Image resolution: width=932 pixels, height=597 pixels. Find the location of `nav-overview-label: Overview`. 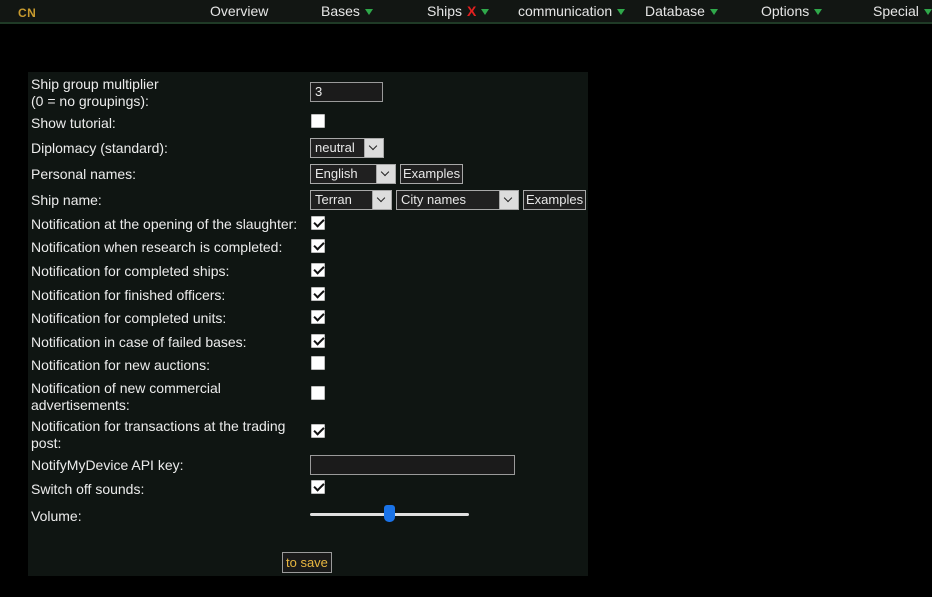

nav-overview-label: Overview is located at coordinates (239, 11).